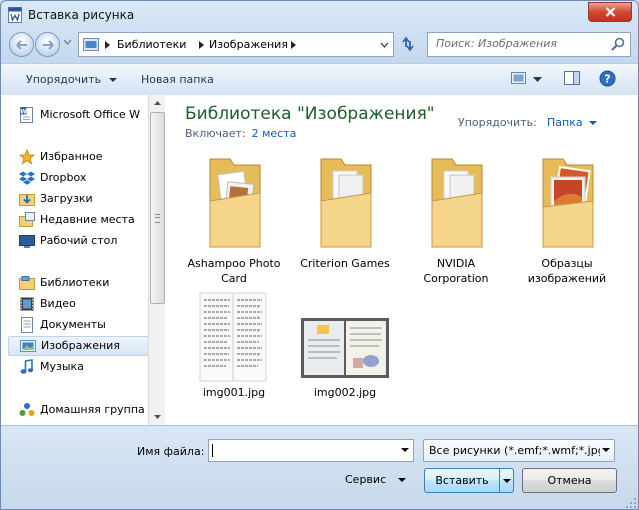  What do you see at coordinates (607, 450) in the screenshot?
I see `filter-dropdown-button` at bounding box center [607, 450].